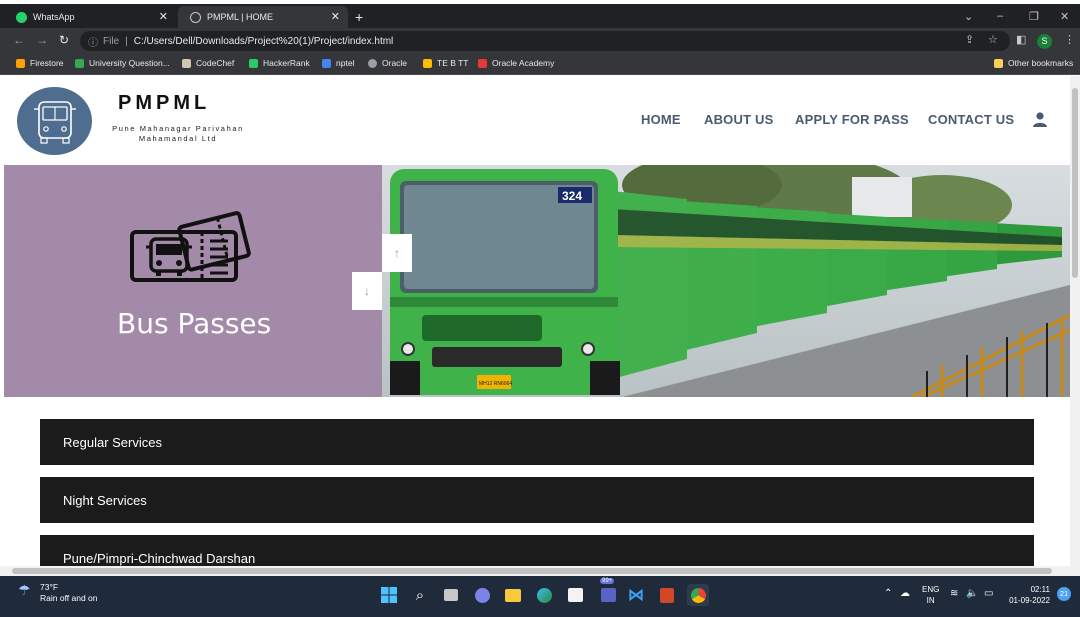 The image size is (1080, 617). I want to click on forward-icon: →, so click(42, 40).